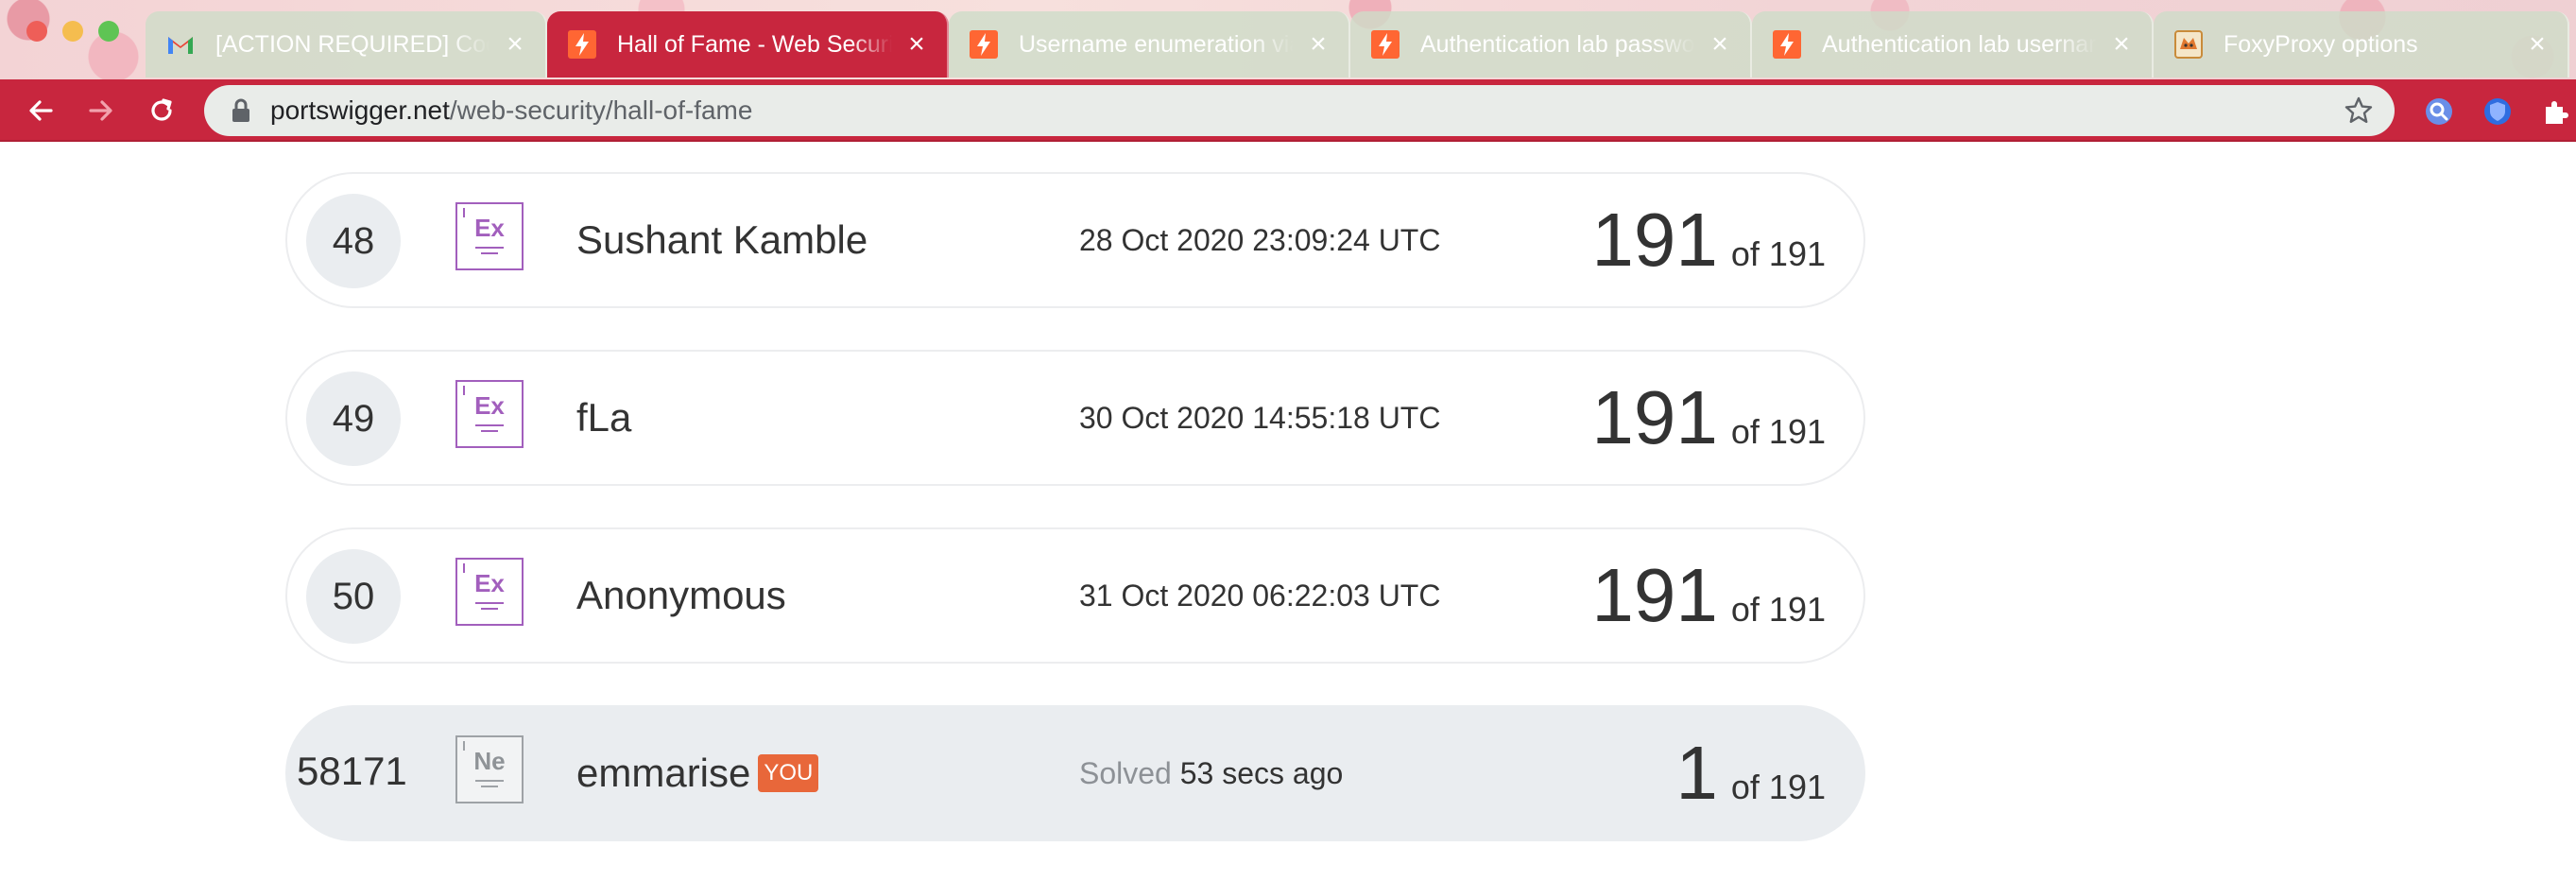 This screenshot has height=881, width=2576. I want to click on tab-auth-lab-passwords: Authentication lab passwords ×, so click(1551, 45).